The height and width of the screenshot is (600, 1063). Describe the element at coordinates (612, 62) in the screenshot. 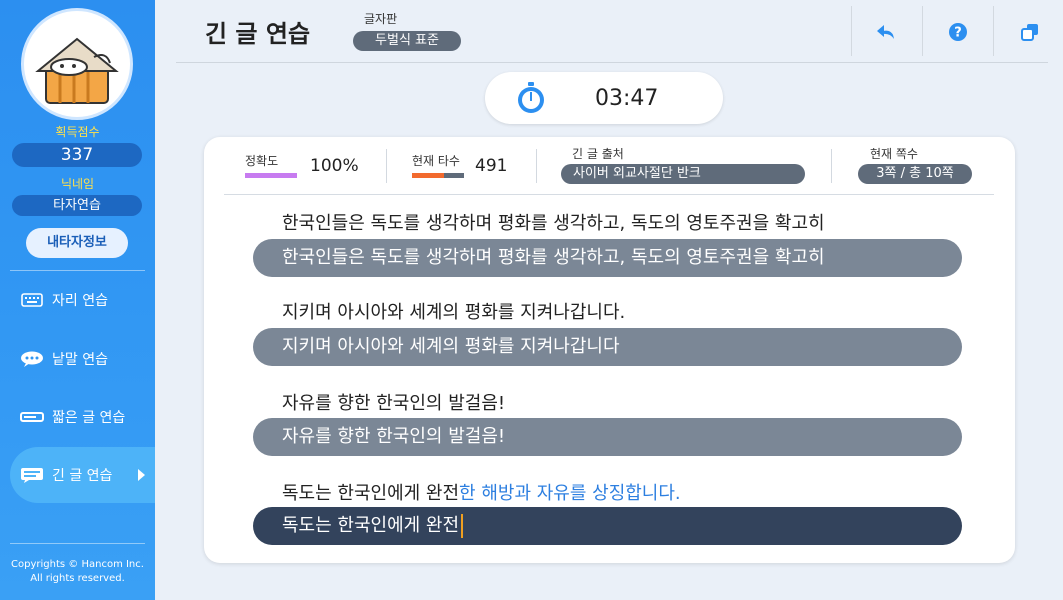

I see `header-divider-line` at that location.